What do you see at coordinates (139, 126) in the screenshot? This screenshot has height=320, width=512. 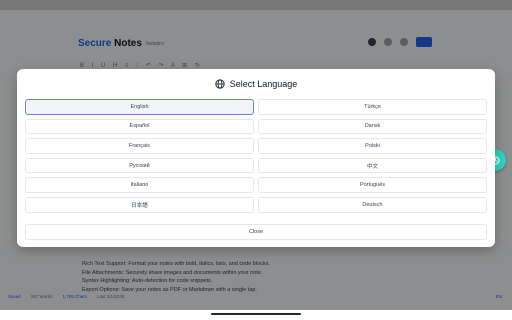 I see `language-option-spanish: Español` at bounding box center [139, 126].